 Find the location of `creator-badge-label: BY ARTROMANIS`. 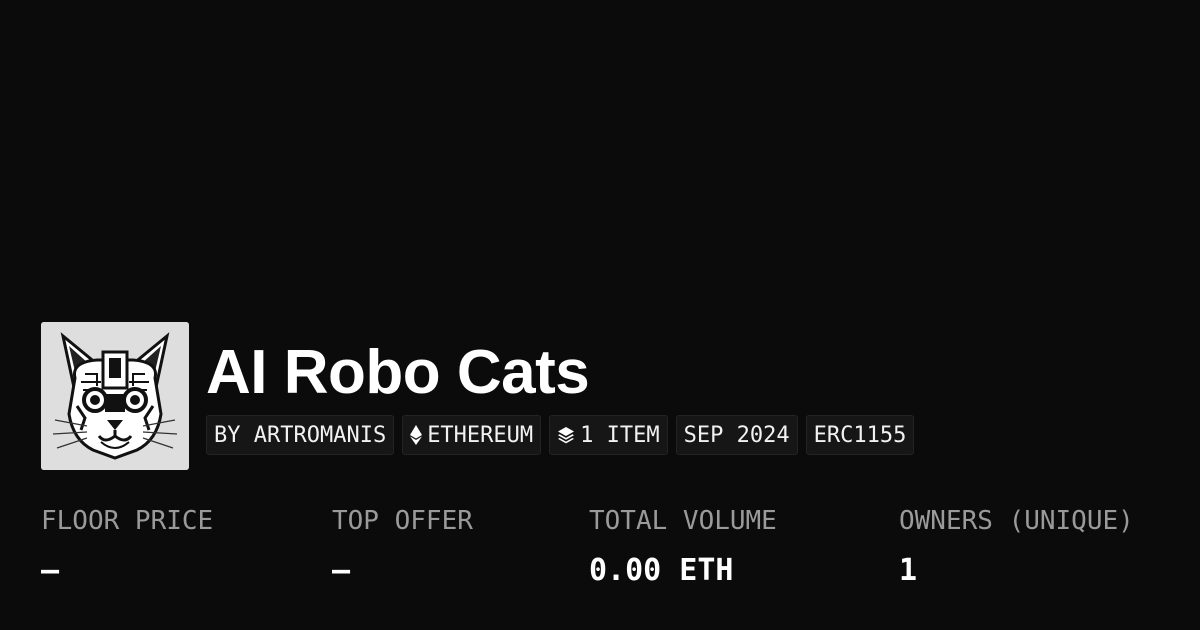

creator-badge-label: BY ARTROMANIS is located at coordinates (300, 435).